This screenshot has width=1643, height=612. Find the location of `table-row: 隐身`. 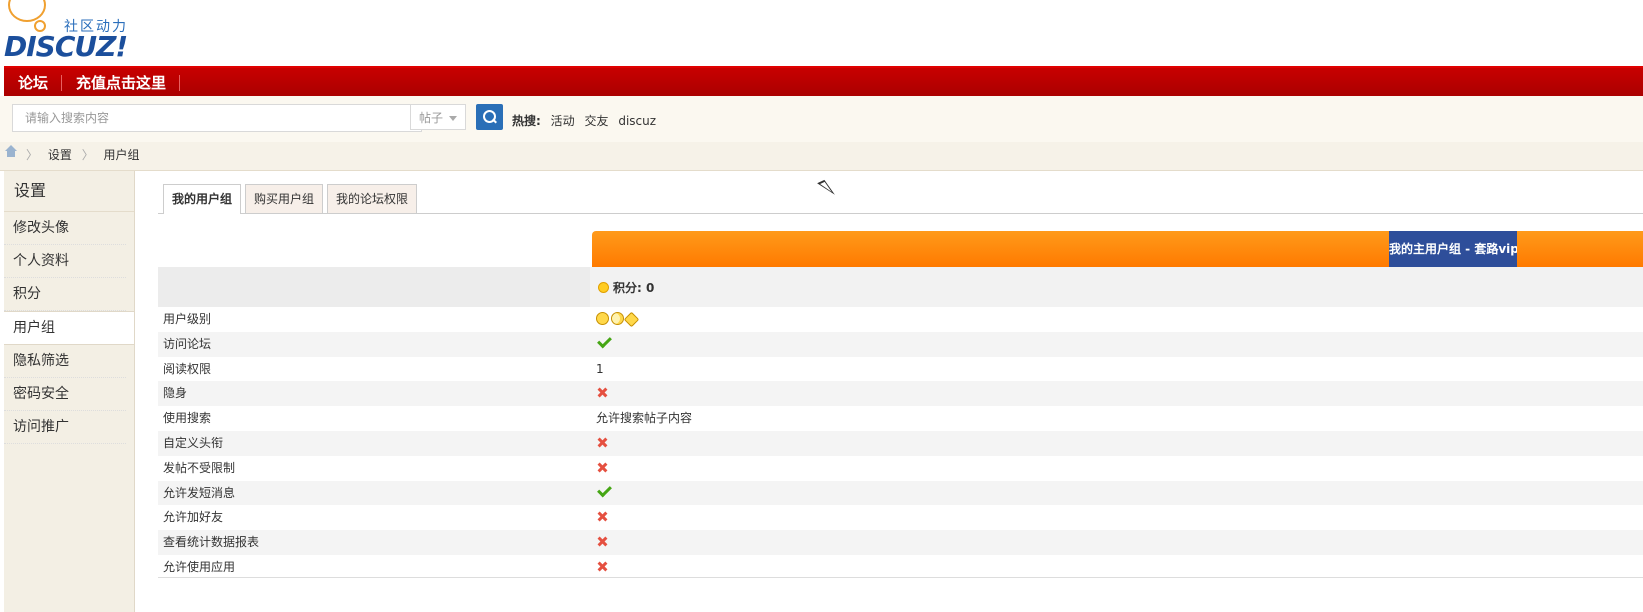

table-row: 隐身 is located at coordinates (900, 394).